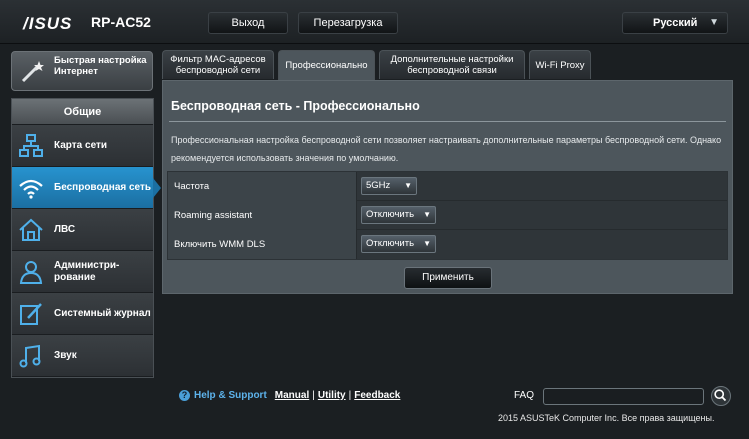 This screenshot has height=439, width=749. I want to click on sidebar-item-sound: Звук, so click(82, 356).